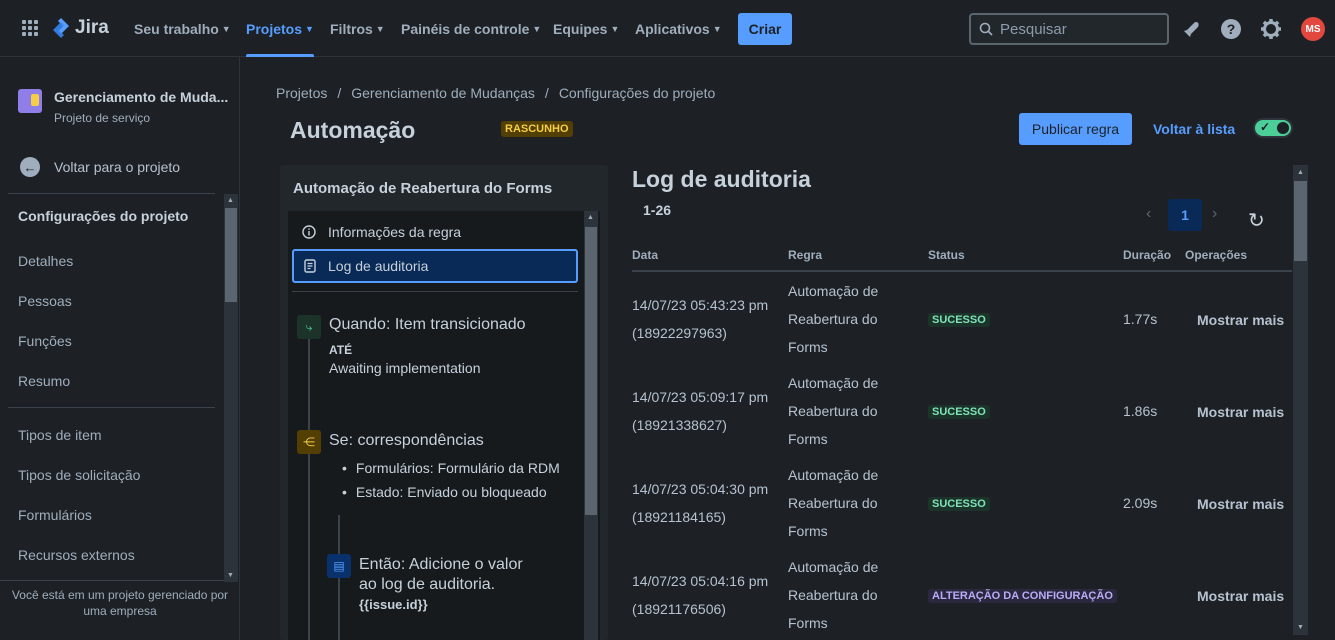 This screenshot has height=640, width=1335. Describe the element at coordinates (1194, 129) in the screenshot. I see `back-to-list-link: Voltar à lista` at that location.